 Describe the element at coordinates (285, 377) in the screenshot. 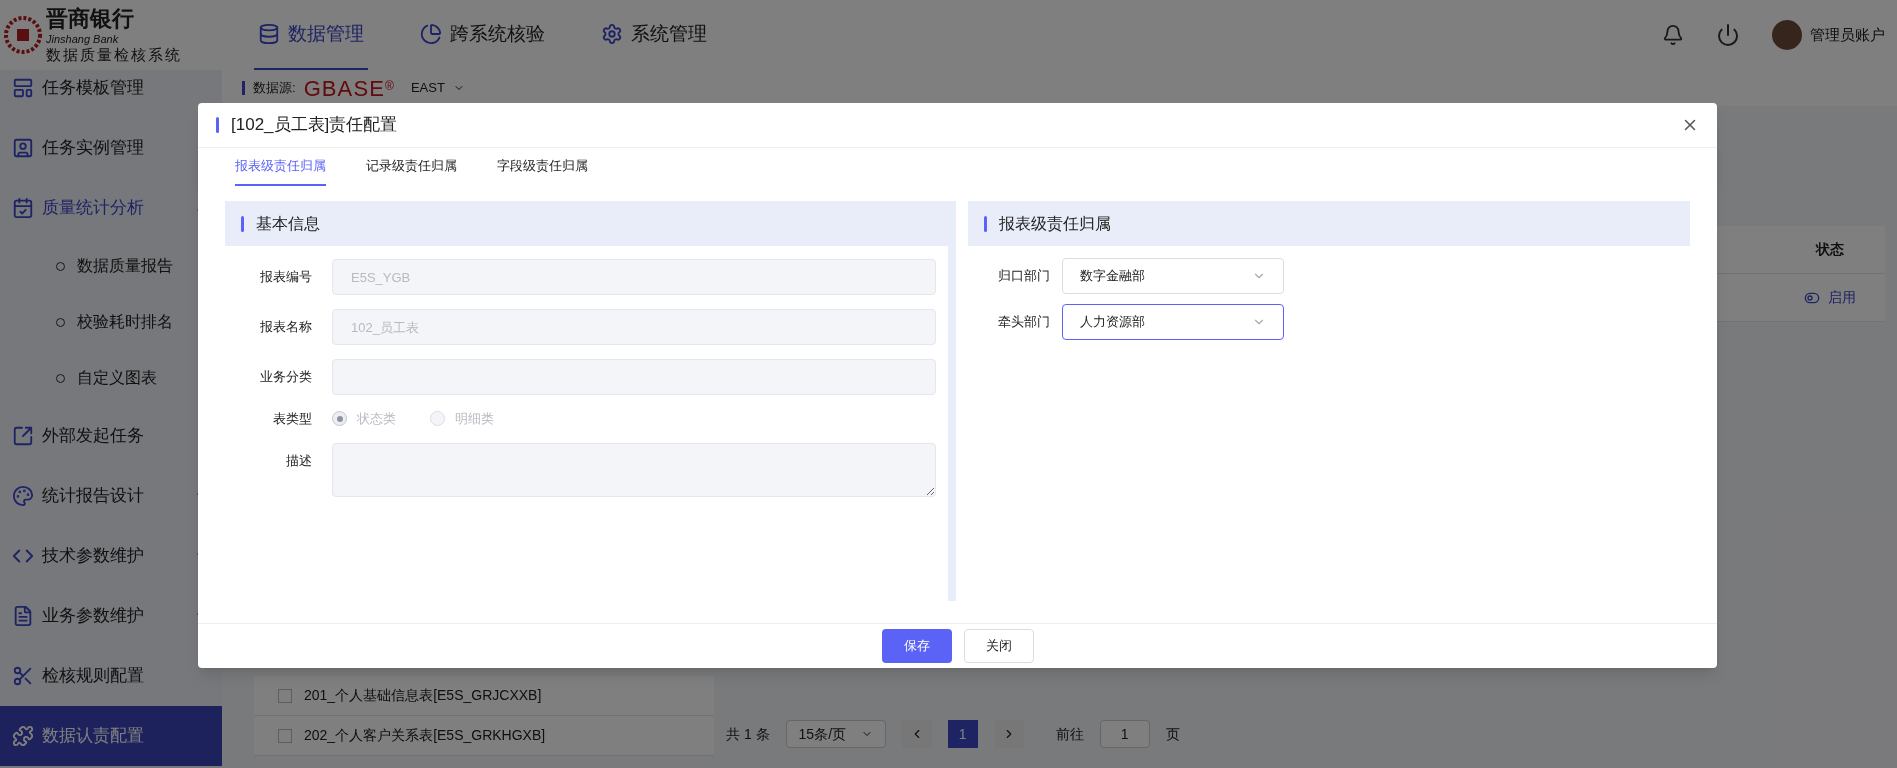

I see `field-label: 业务分类` at that location.